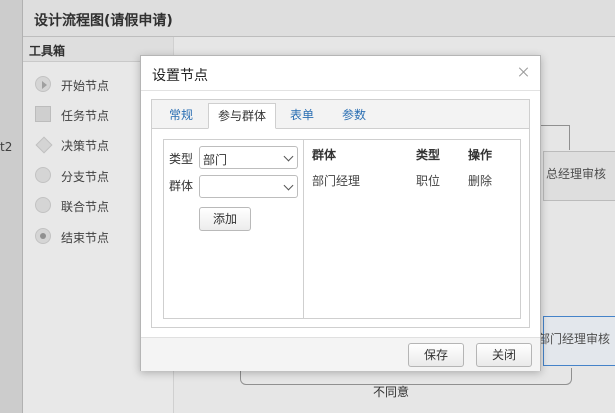  Describe the element at coordinates (336, 181) in the screenshot. I see `row-group-cell: 部门经理` at that location.